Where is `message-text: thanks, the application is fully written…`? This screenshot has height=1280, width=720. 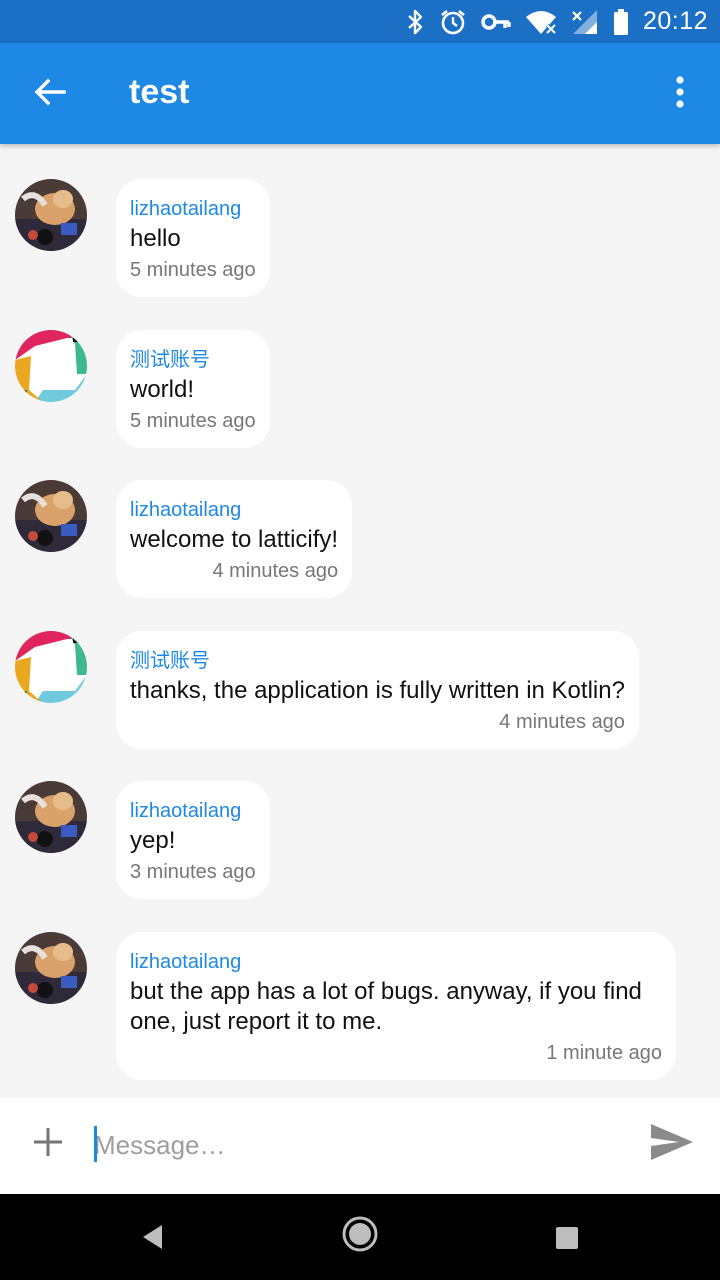
message-text: thanks, the application is fully written… is located at coordinates (377, 690).